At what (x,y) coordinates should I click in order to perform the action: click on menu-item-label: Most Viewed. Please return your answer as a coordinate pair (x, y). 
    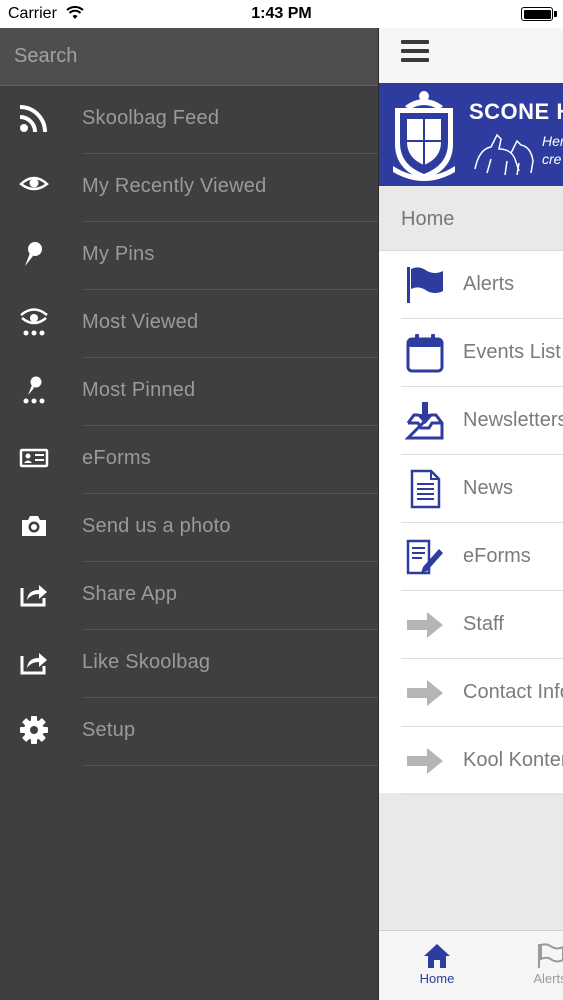
    Looking at the image, I should click on (140, 322).